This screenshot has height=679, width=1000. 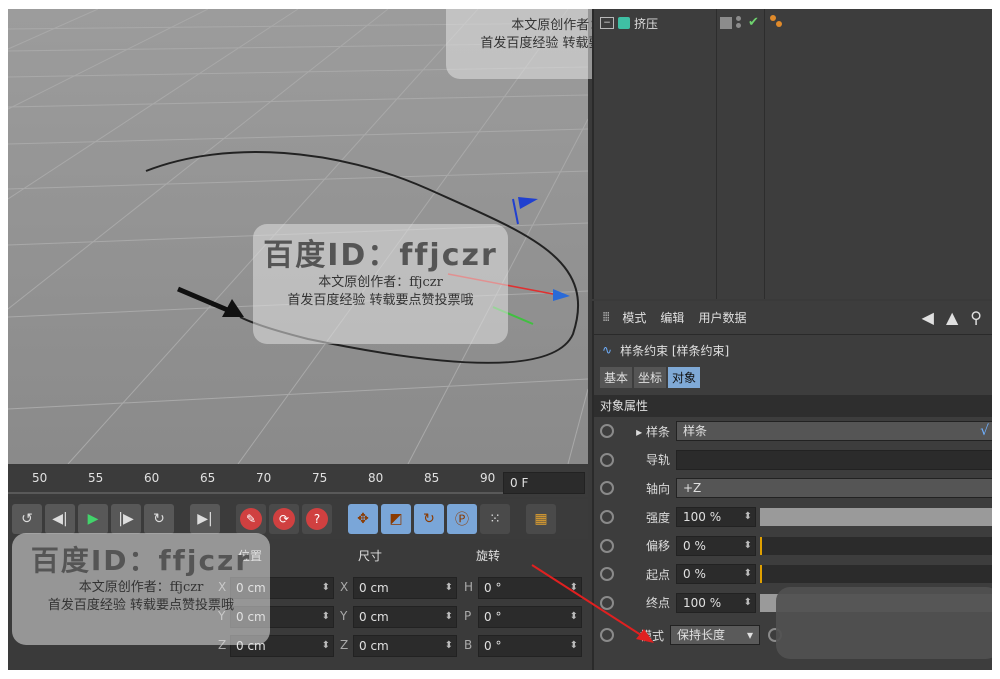 What do you see at coordinates (834, 431) in the screenshot?
I see `spline-link-field: 样条 √` at bounding box center [834, 431].